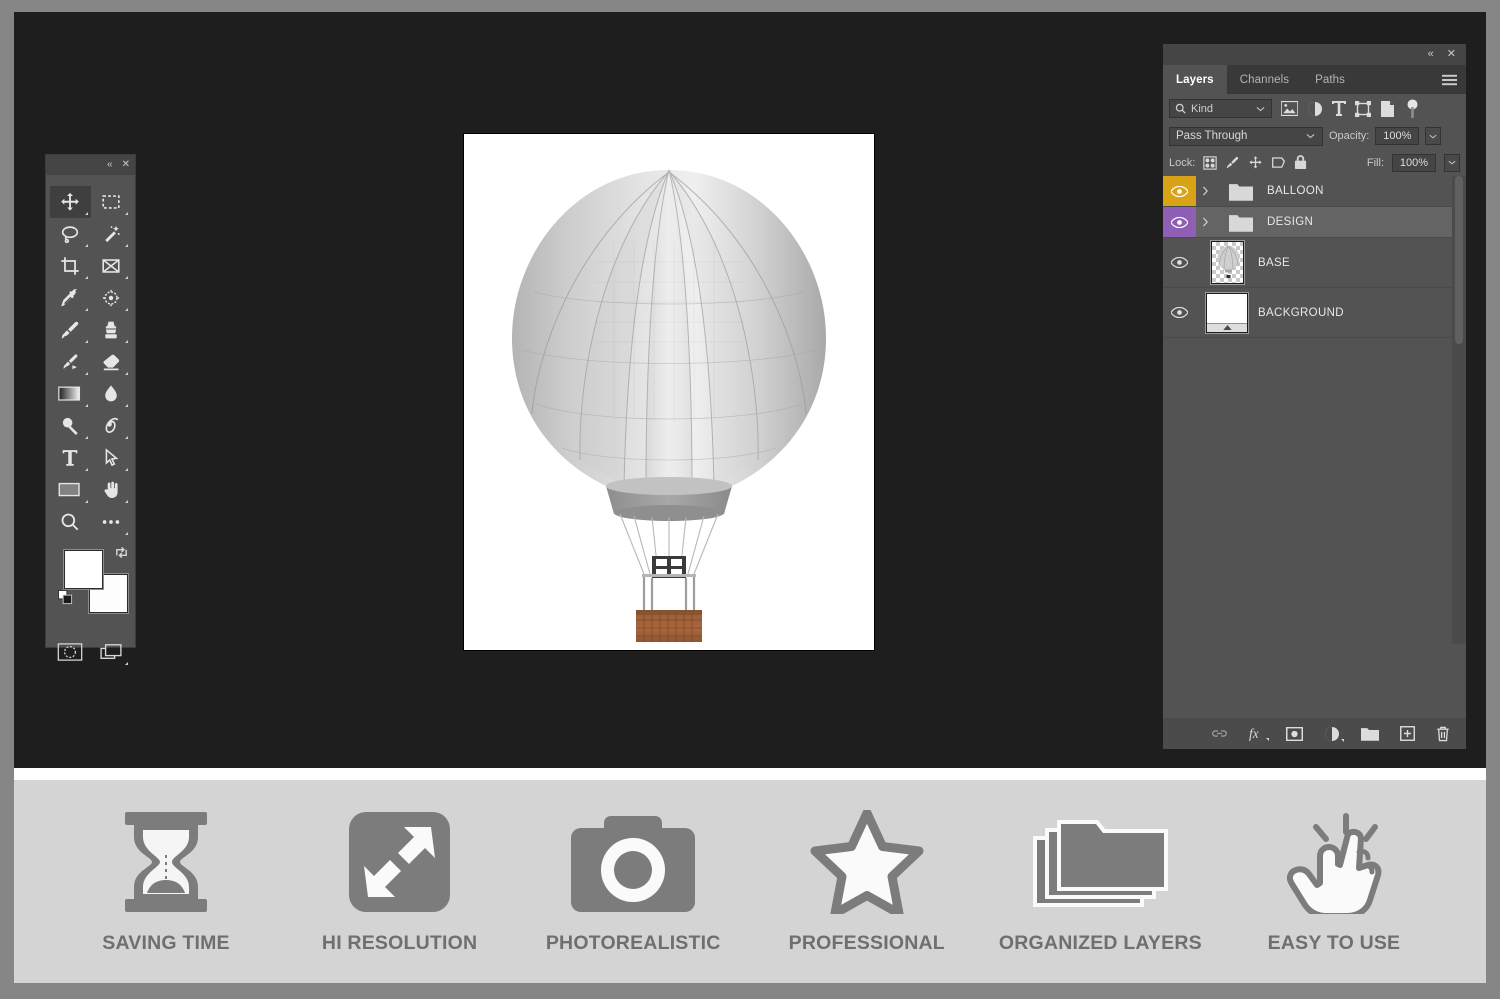 Image resolution: width=1500 pixels, height=999 pixels. What do you see at coordinates (1246, 136) in the screenshot?
I see `blend-mode-select: Pass Through` at bounding box center [1246, 136].